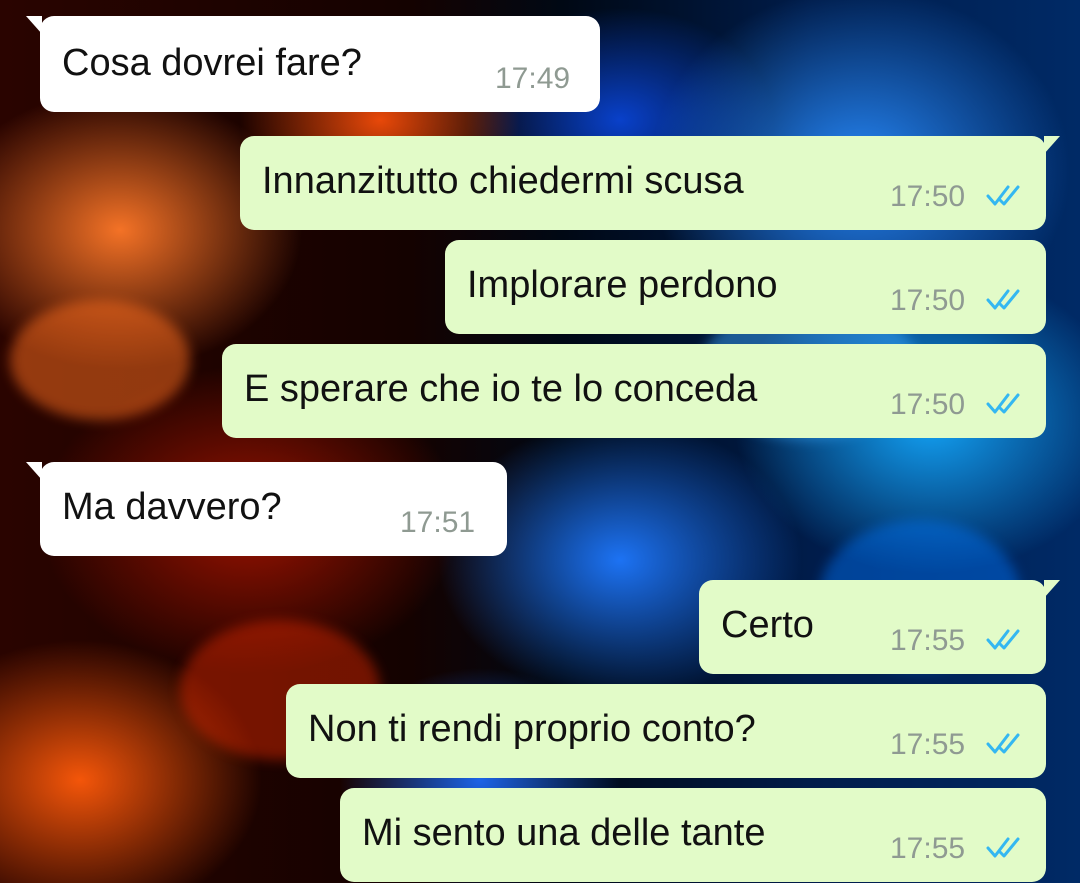  Describe the element at coordinates (564, 833) in the screenshot. I see `message-text: Mi sento una delle tante` at that location.